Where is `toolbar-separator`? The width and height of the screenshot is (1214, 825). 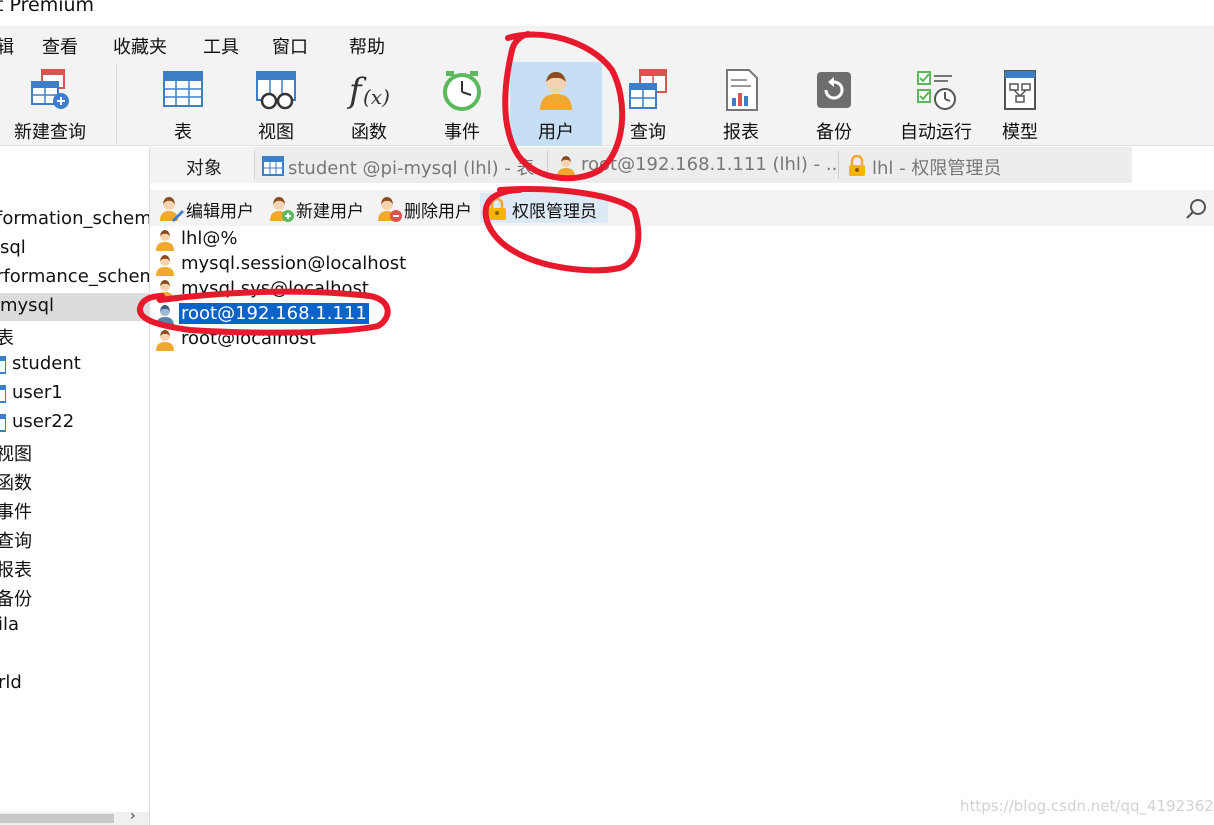 toolbar-separator is located at coordinates (116, 104).